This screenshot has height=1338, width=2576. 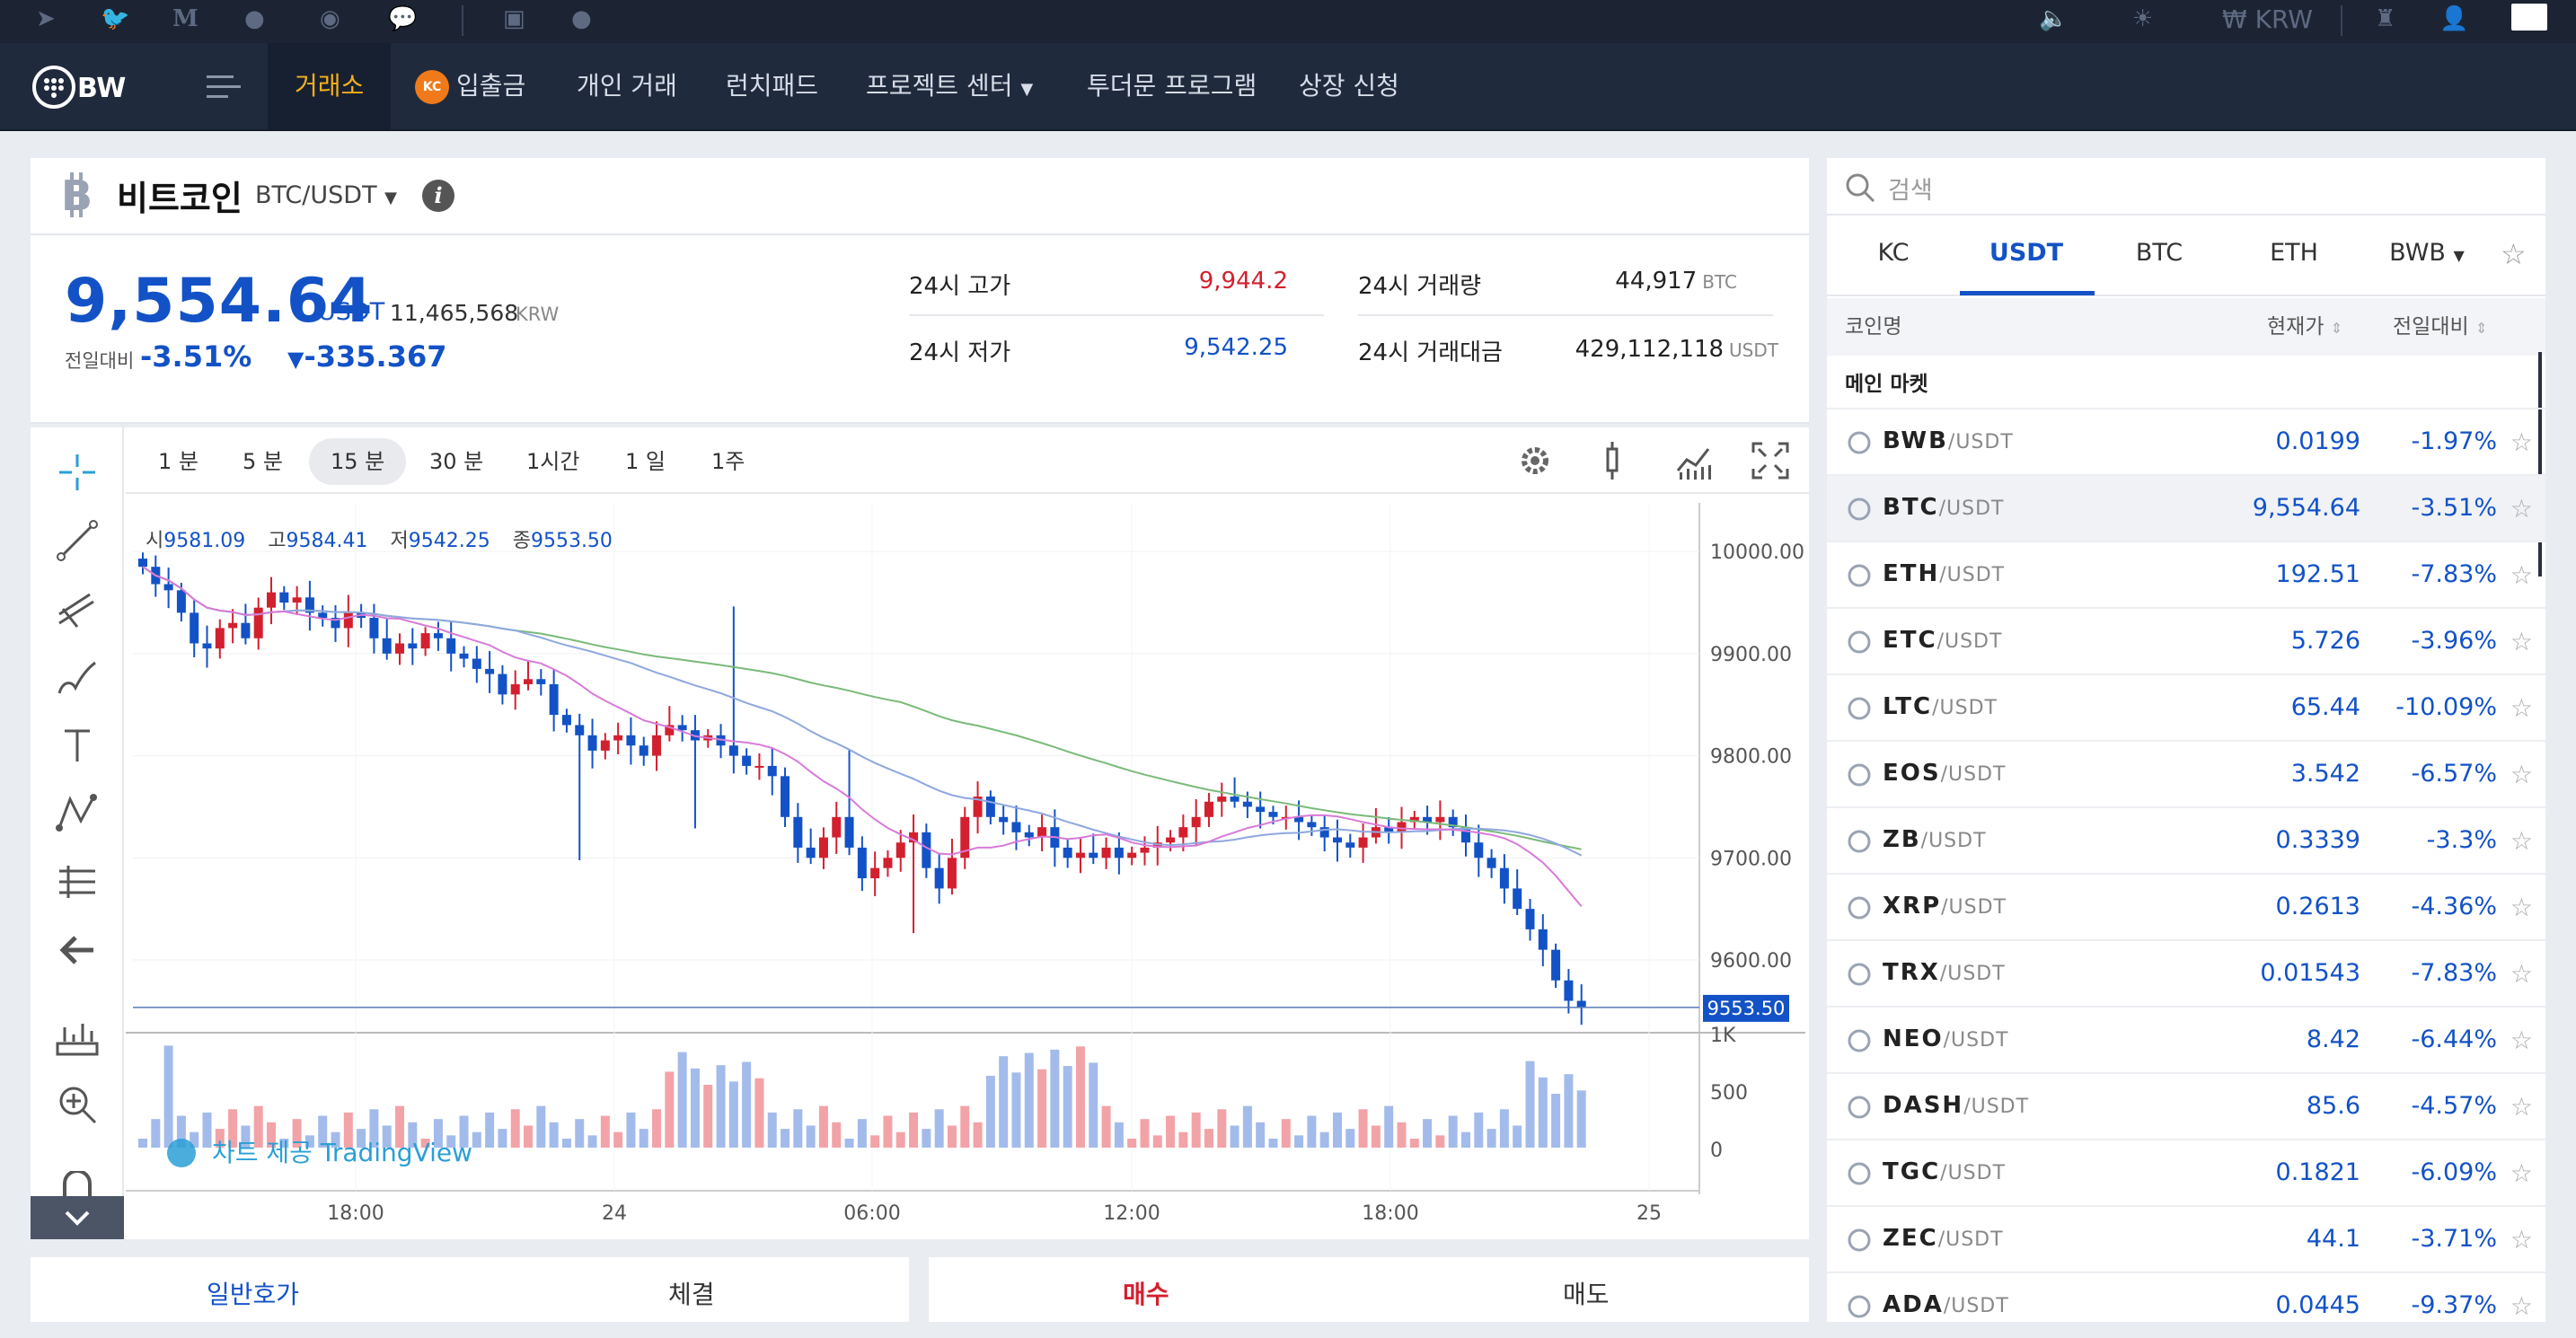 I want to click on timeframe-1m: 1 분, so click(x=178, y=461).